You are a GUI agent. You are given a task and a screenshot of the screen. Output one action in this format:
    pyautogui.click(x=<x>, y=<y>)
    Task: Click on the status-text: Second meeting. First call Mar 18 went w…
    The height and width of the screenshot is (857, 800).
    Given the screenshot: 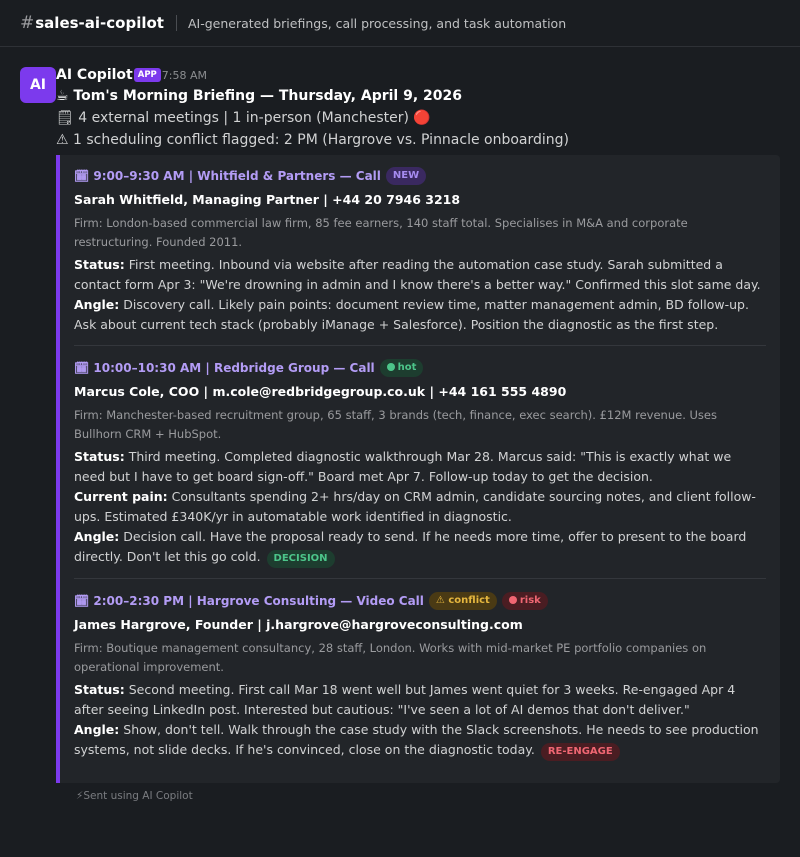 What is the action you would take?
    pyautogui.click(x=405, y=699)
    